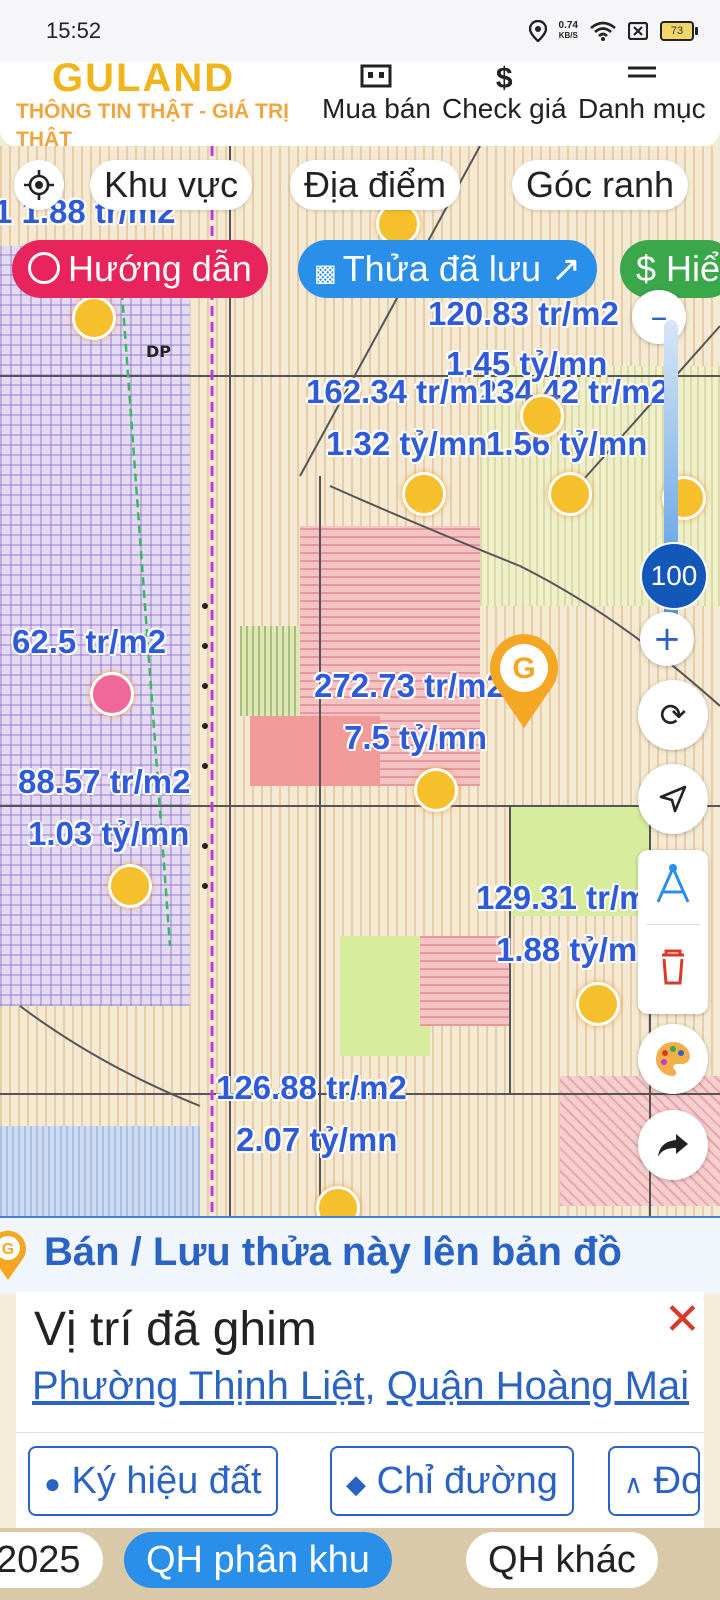  What do you see at coordinates (89, 641) in the screenshot?
I see `price-label: 62.5 tr/m2` at bounding box center [89, 641].